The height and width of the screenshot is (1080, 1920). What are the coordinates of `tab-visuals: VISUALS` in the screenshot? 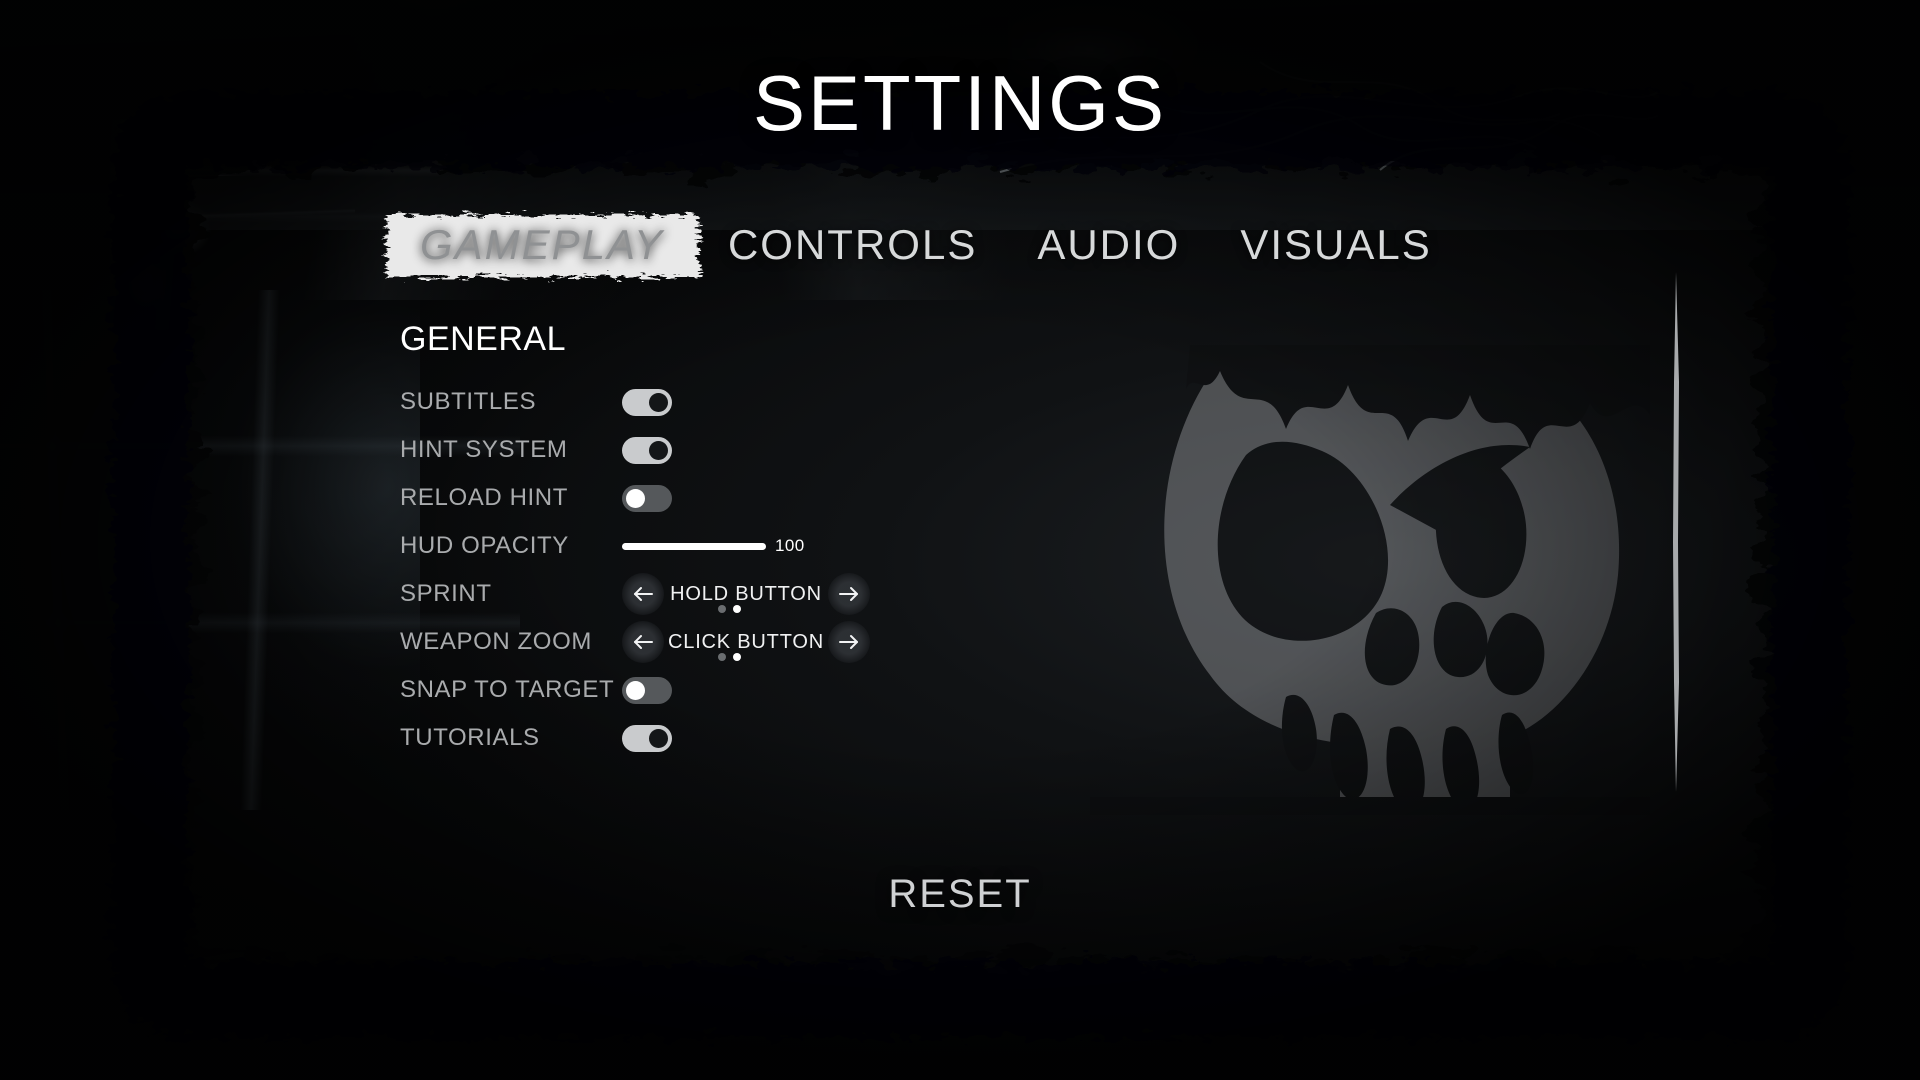 It's located at (1335, 245).